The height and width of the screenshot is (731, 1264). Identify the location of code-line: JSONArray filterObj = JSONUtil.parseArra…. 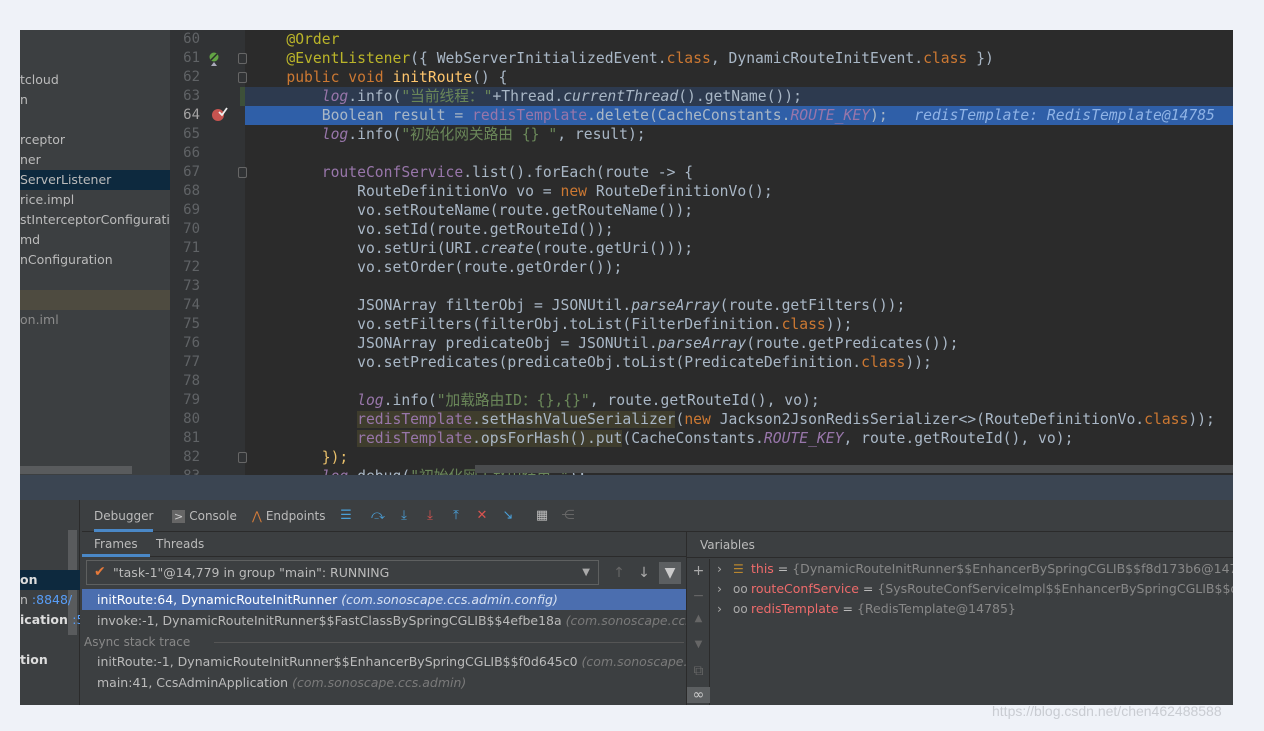
(739, 305).